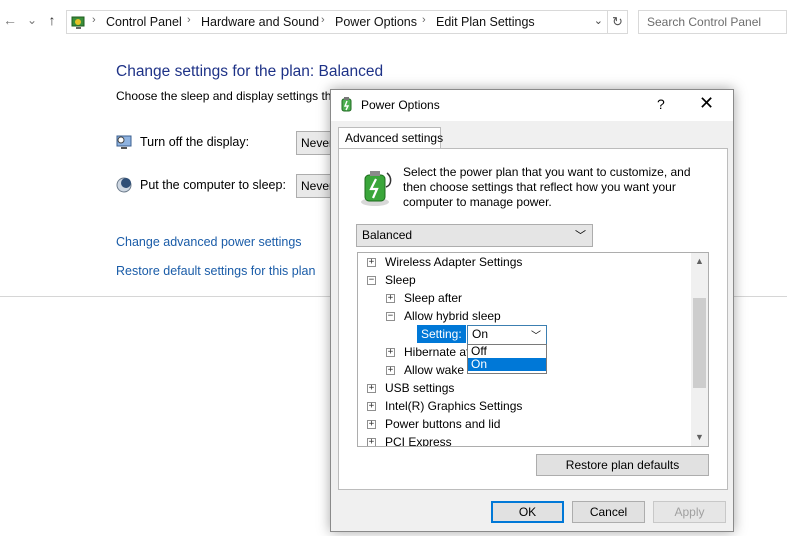 This screenshot has width=787, height=536. What do you see at coordinates (706, 103) in the screenshot?
I see `close-icon: ✕` at bounding box center [706, 103].